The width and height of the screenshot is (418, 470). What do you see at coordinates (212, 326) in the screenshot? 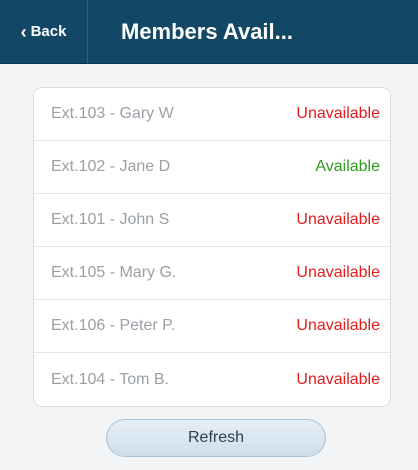
I see `list-item: Ext.106 - Peter P. Unavailable` at bounding box center [212, 326].